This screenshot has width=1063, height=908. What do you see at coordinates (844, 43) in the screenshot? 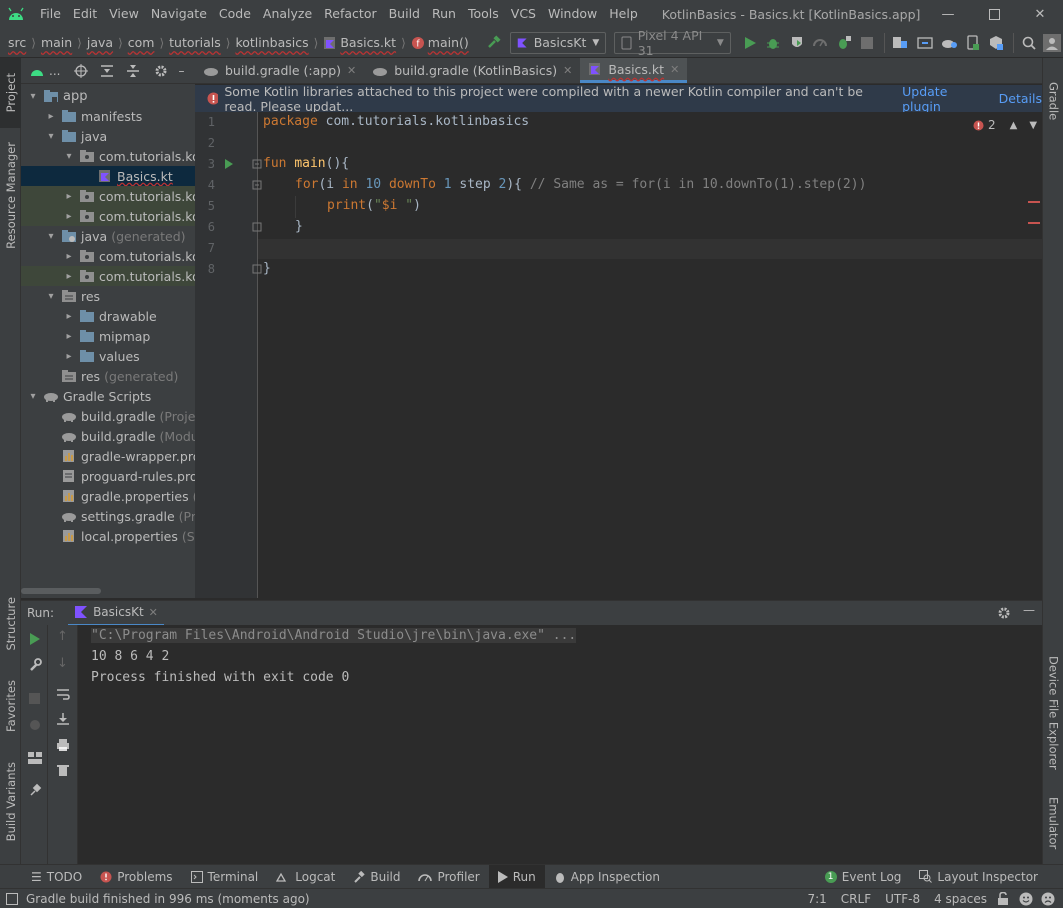
I see `attach-debugger-button` at bounding box center [844, 43].